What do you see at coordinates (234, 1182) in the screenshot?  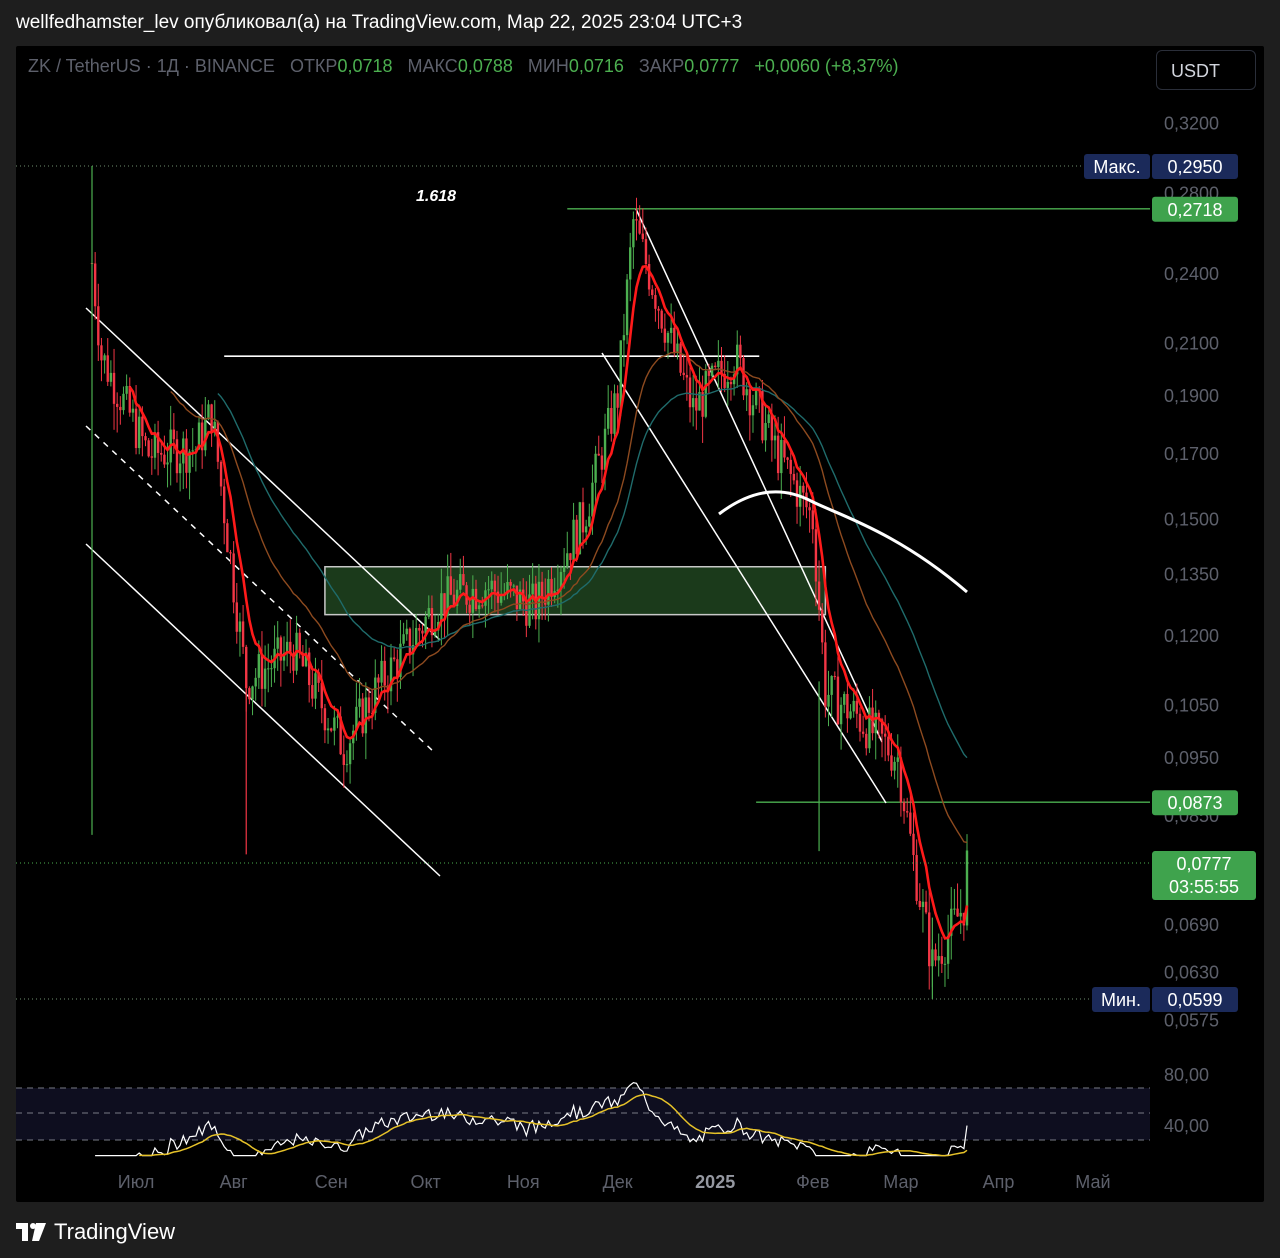 I see `time-tick: Авг` at bounding box center [234, 1182].